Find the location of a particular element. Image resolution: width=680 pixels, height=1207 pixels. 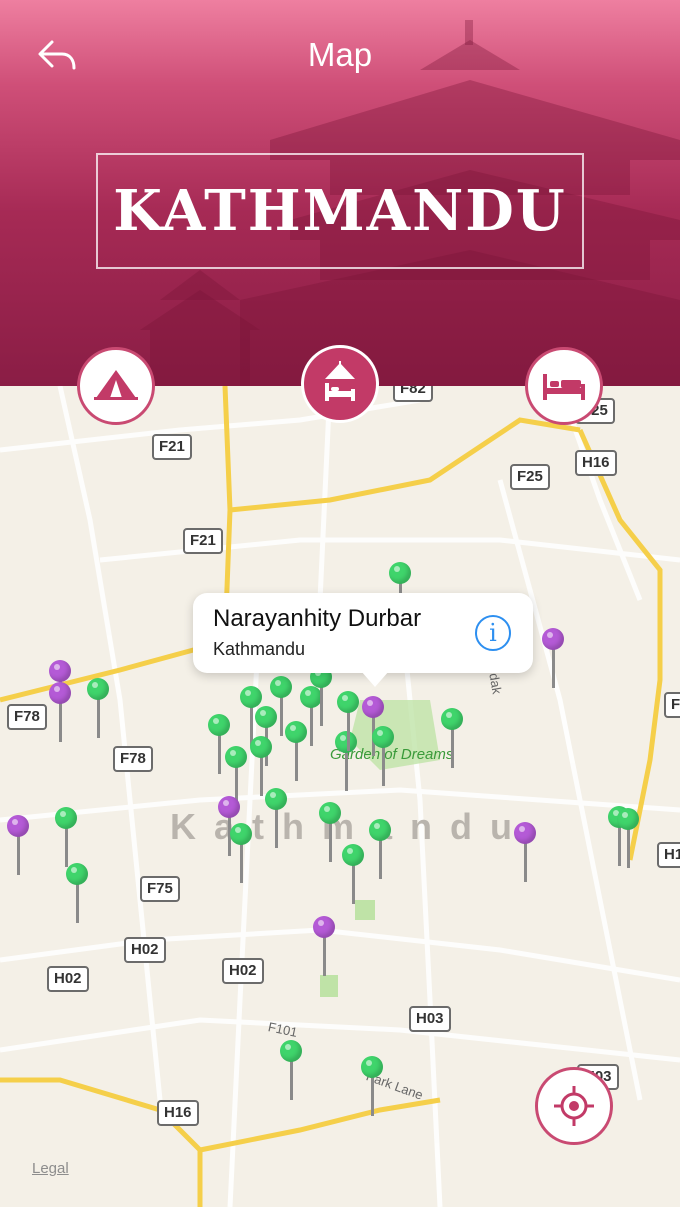

locate-me-button is located at coordinates (574, 1106).